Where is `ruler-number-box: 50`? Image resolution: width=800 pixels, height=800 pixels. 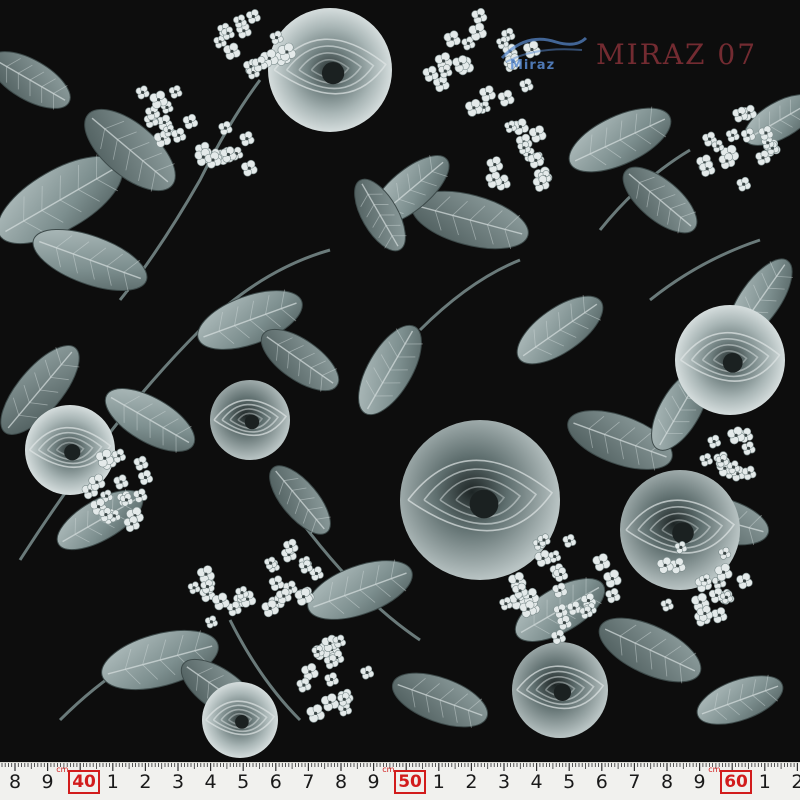
ruler-number-box: 50 is located at coordinates (410, 782).